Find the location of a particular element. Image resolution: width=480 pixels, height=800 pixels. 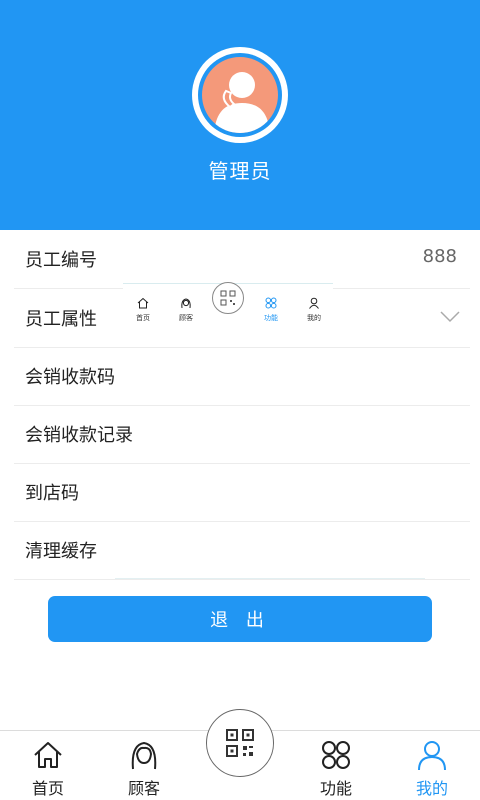

mini-tab-mine: 我的 is located at coordinates (314, 308).